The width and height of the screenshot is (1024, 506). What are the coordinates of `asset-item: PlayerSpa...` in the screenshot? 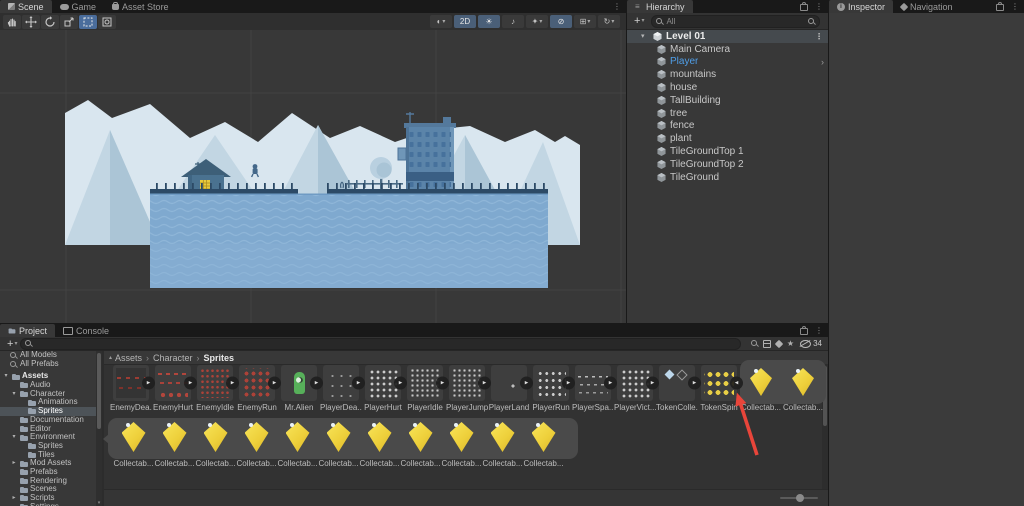 It's located at (594, 388).